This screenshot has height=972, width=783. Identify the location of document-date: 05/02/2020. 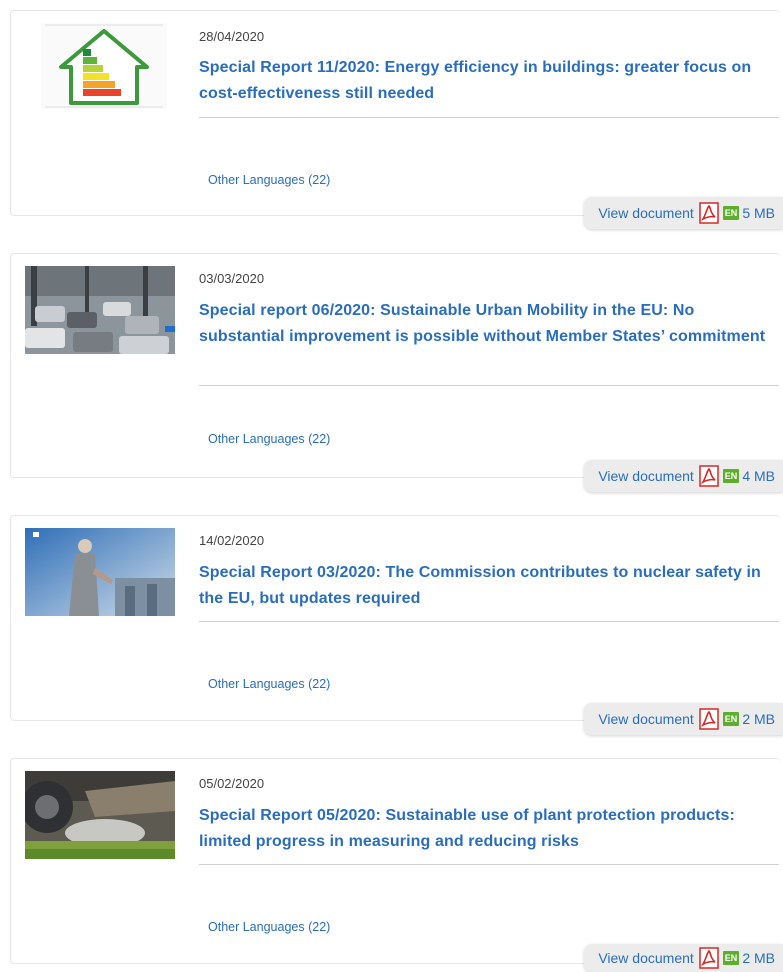
(232, 783).